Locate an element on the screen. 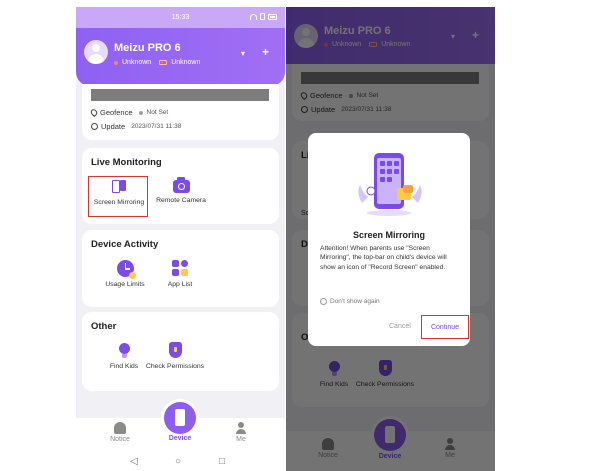  timer-icon is located at coordinates (126, 269).